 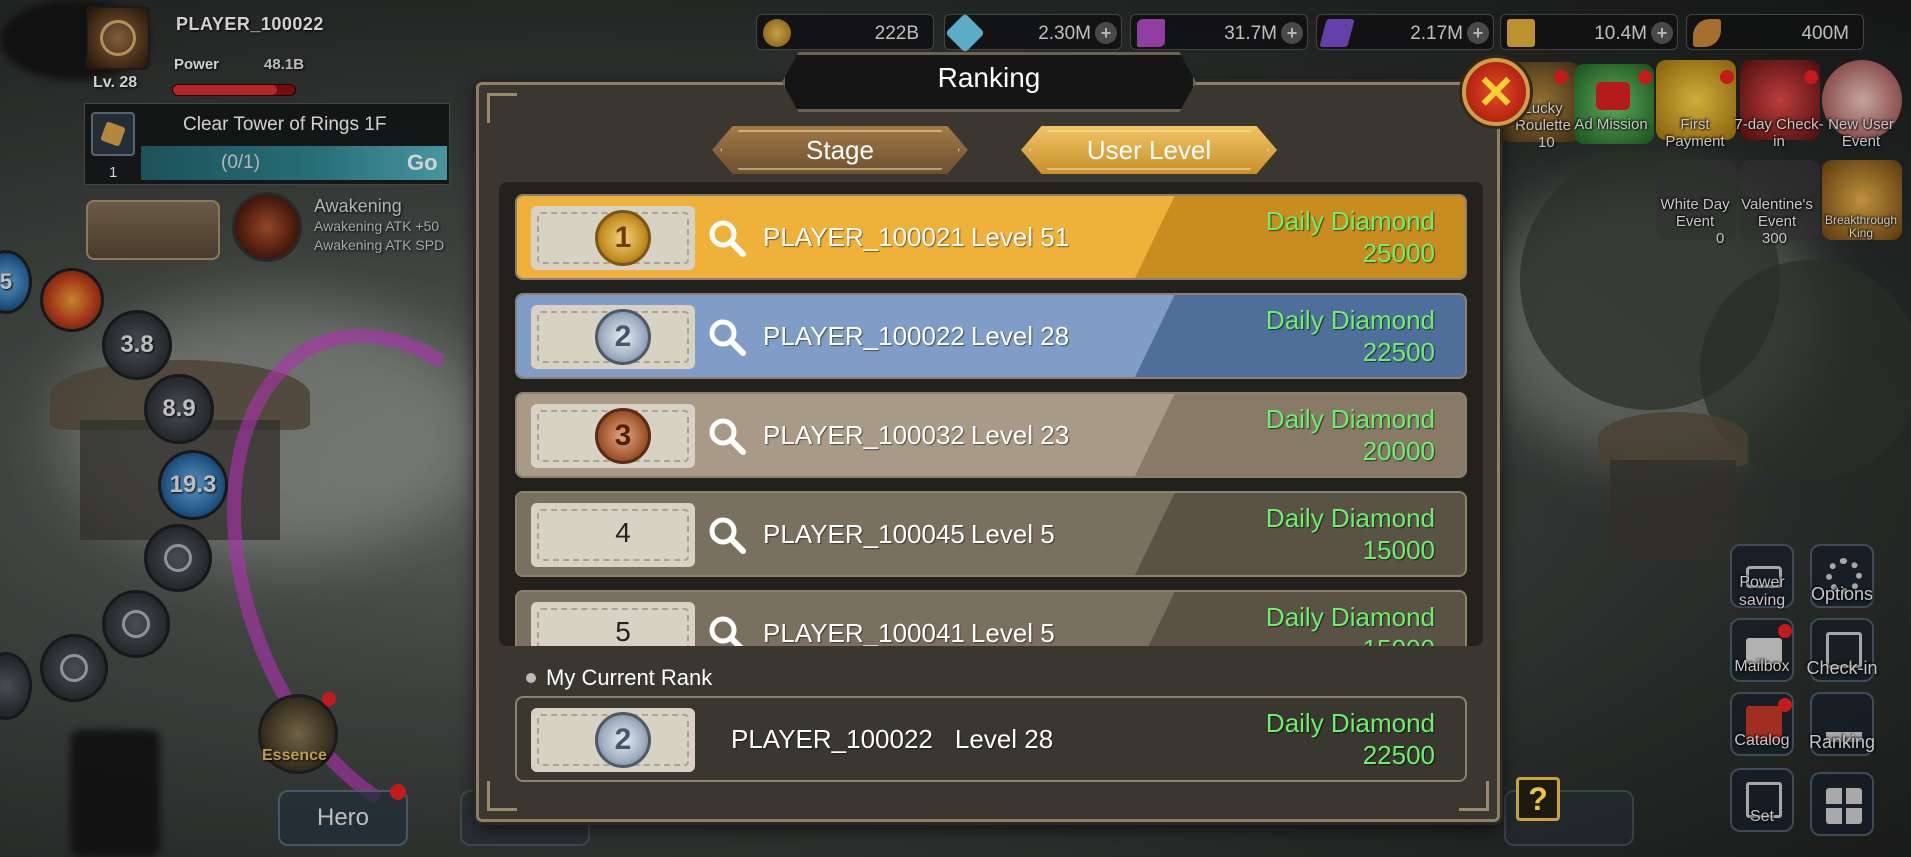 What do you see at coordinates (864, 632) in the screenshot?
I see `player-name: PLAYER_100041` at bounding box center [864, 632].